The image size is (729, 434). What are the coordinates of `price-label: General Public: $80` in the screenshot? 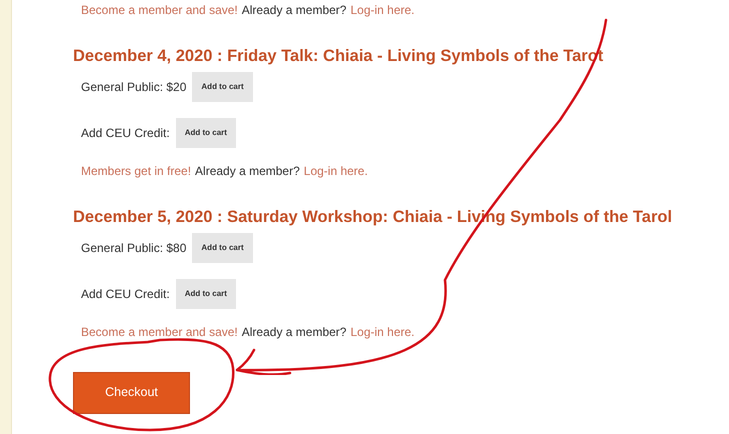 It's located at (133, 248).